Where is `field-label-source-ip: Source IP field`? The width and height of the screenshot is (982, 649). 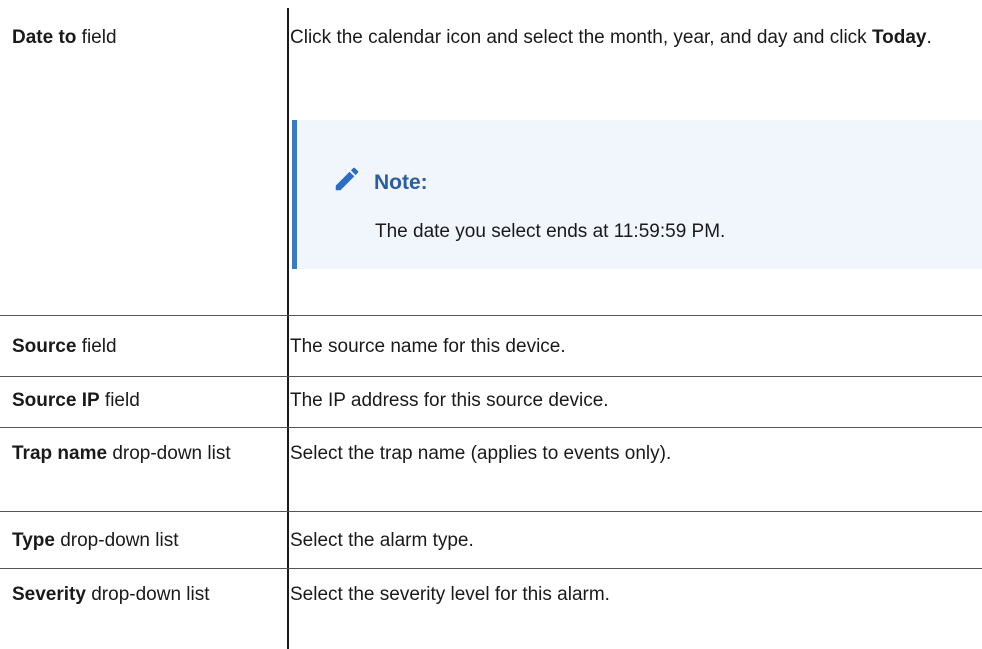
field-label-source-ip: Source IP field is located at coordinates (143, 401).